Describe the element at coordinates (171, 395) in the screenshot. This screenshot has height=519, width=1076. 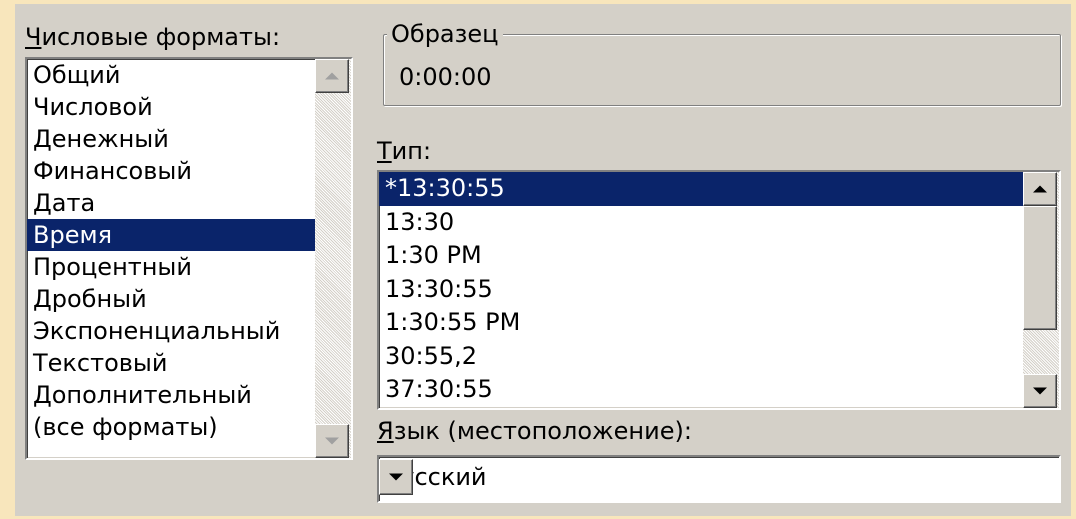
I see `number-format-item: Дополнительный` at that location.